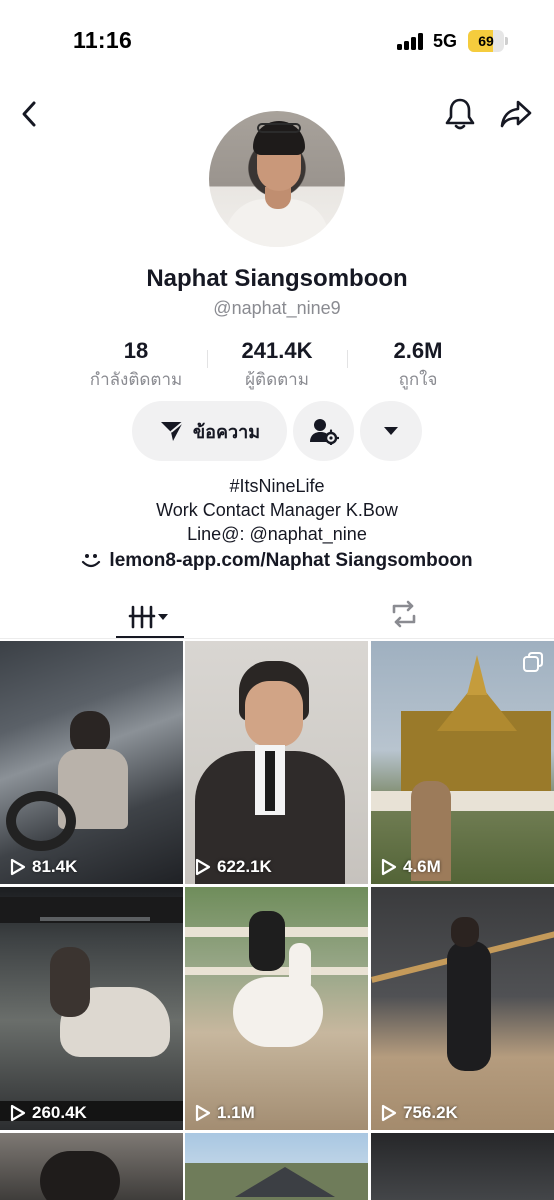 This screenshot has height=1200, width=554. What do you see at coordinates (59, 1112) in the screenshot?
I see `video-views: 260.4K` at bounding box center [59, 1112].